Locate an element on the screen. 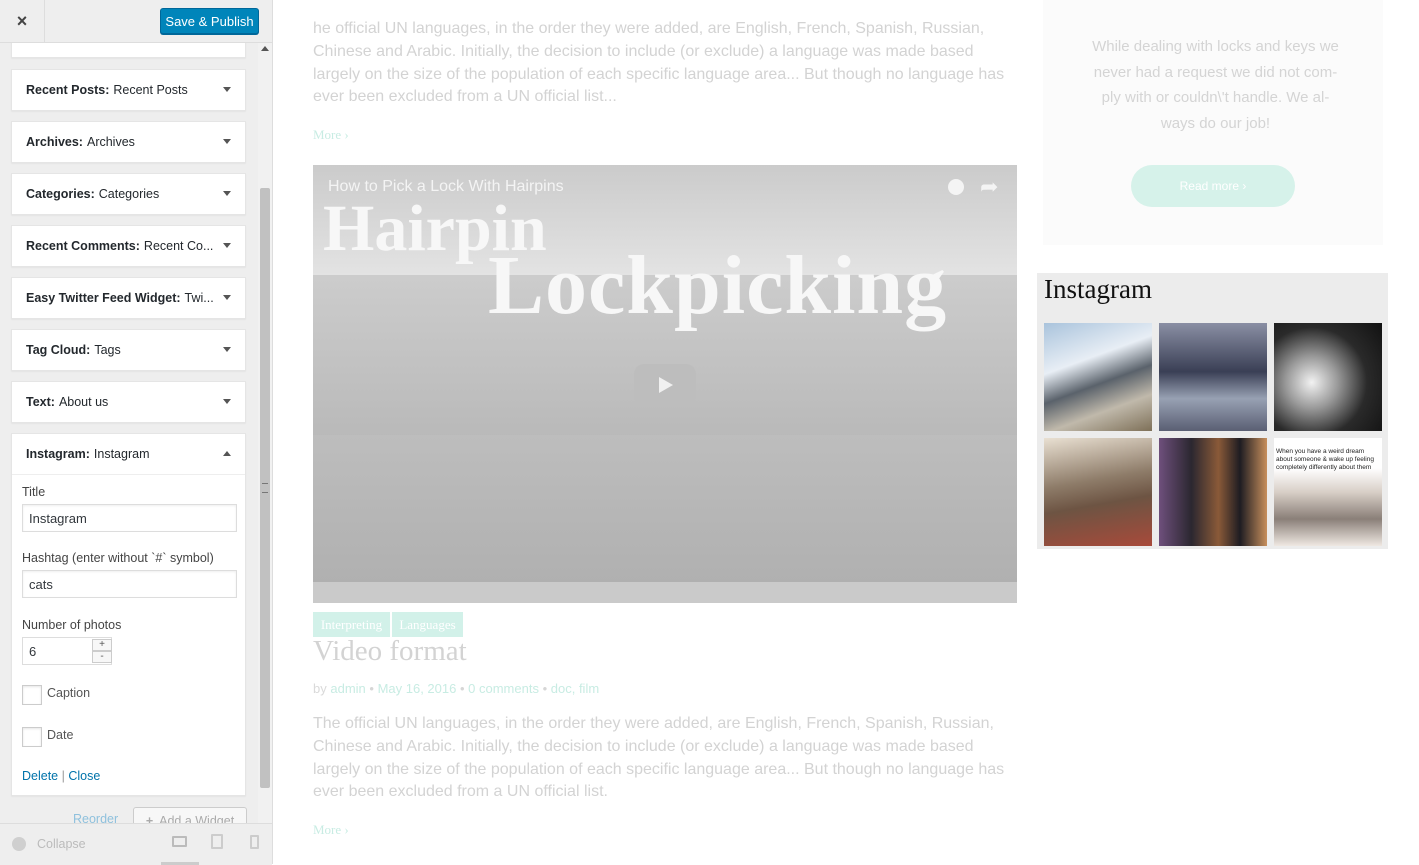 The width and height of the screenshot is (1419, 865). meta-categories: doc, film is located at coordinates (575, 688).